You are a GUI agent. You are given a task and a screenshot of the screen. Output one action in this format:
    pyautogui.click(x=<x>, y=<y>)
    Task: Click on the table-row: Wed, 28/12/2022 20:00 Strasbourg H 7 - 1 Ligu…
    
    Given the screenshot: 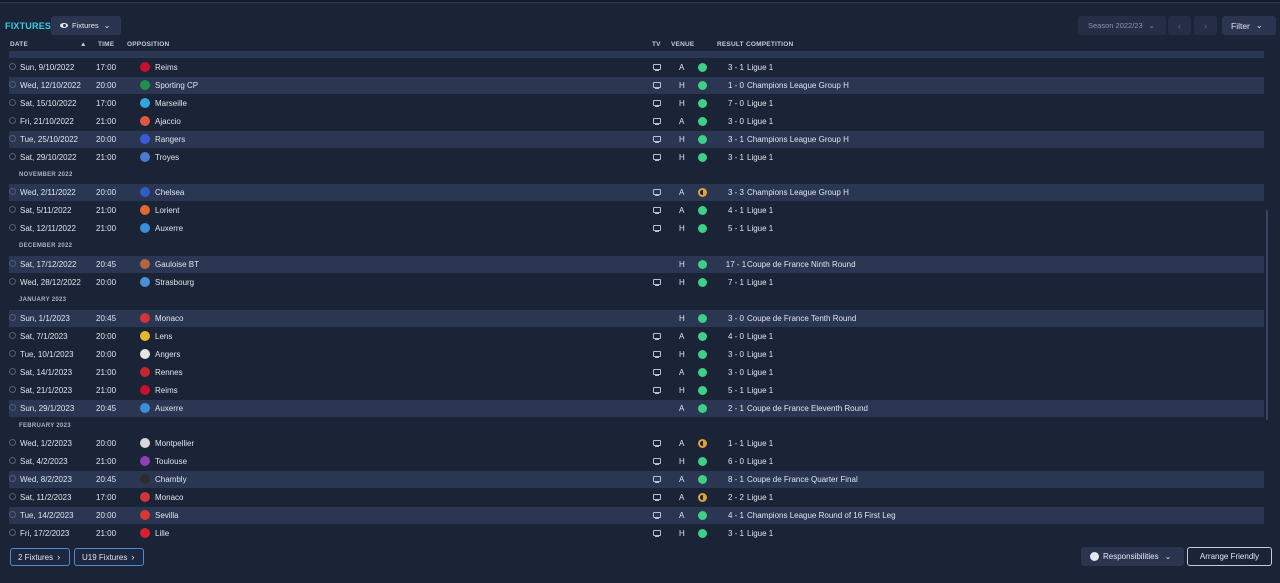 What is the action you would take?
    pyautogui.click(x=636, y=282)
    